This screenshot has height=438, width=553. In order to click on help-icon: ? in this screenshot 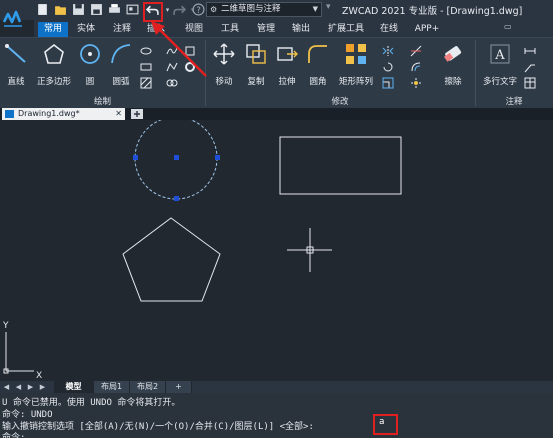, I will do `click(198, 9)`.